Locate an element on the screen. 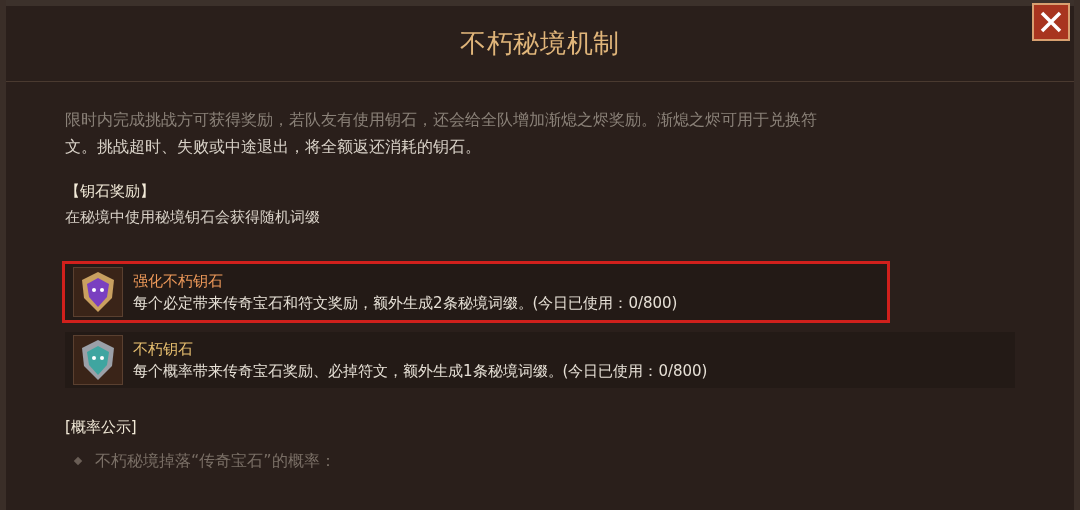  keystone-description: 每个概率带来传奇宝石奖励、必掉符文，额外生成1条秘境词缀。(今日已使用：0/800) is located at coordinates (420, 371).